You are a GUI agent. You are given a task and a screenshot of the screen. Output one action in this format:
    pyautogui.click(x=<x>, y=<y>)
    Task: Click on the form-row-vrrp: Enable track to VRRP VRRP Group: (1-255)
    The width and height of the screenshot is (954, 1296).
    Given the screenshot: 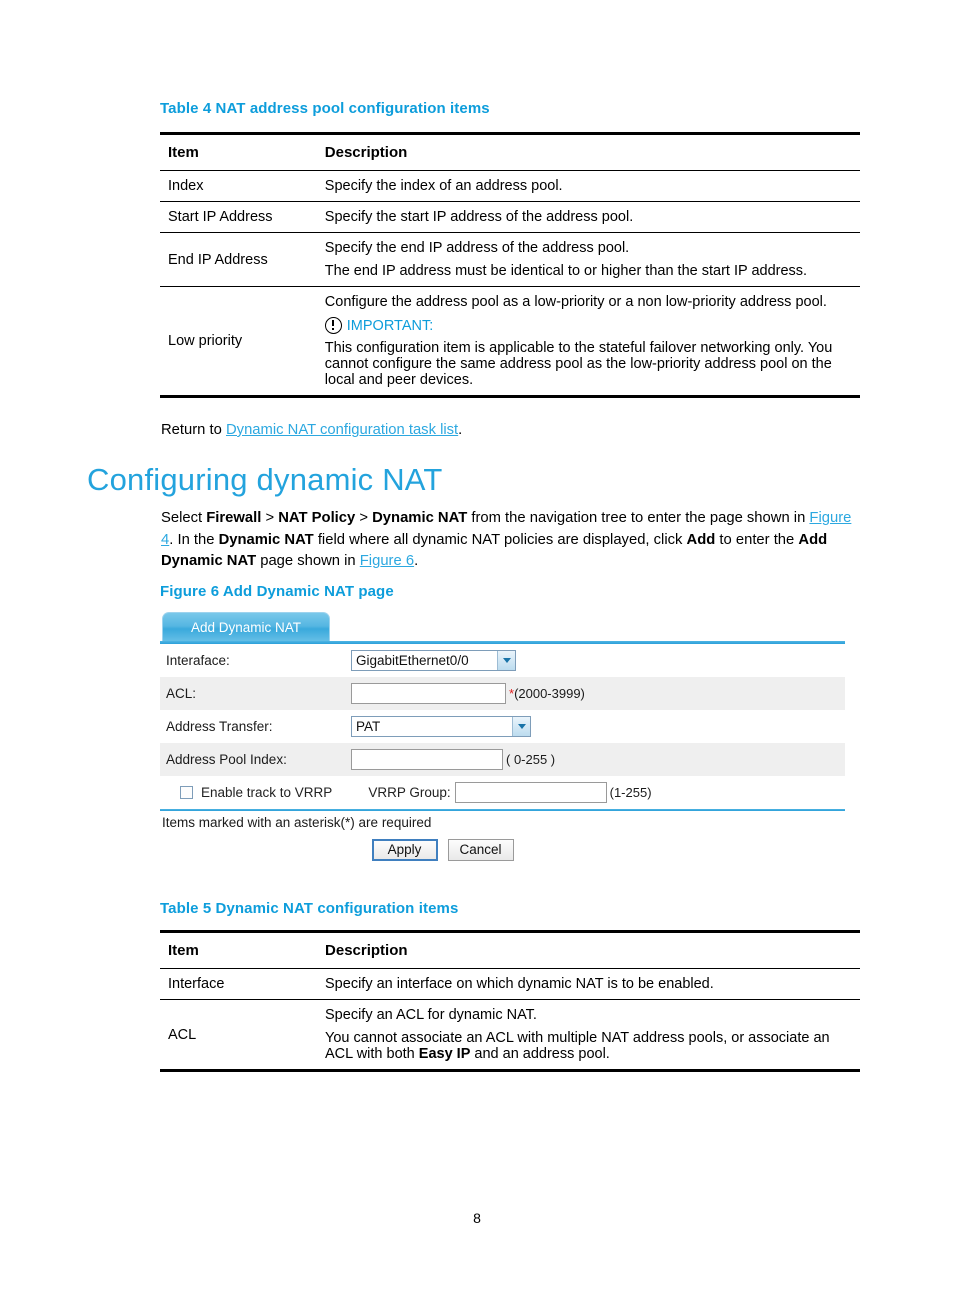 What is the action you would take?
    pyautogui.click(x=502, y=792)
    